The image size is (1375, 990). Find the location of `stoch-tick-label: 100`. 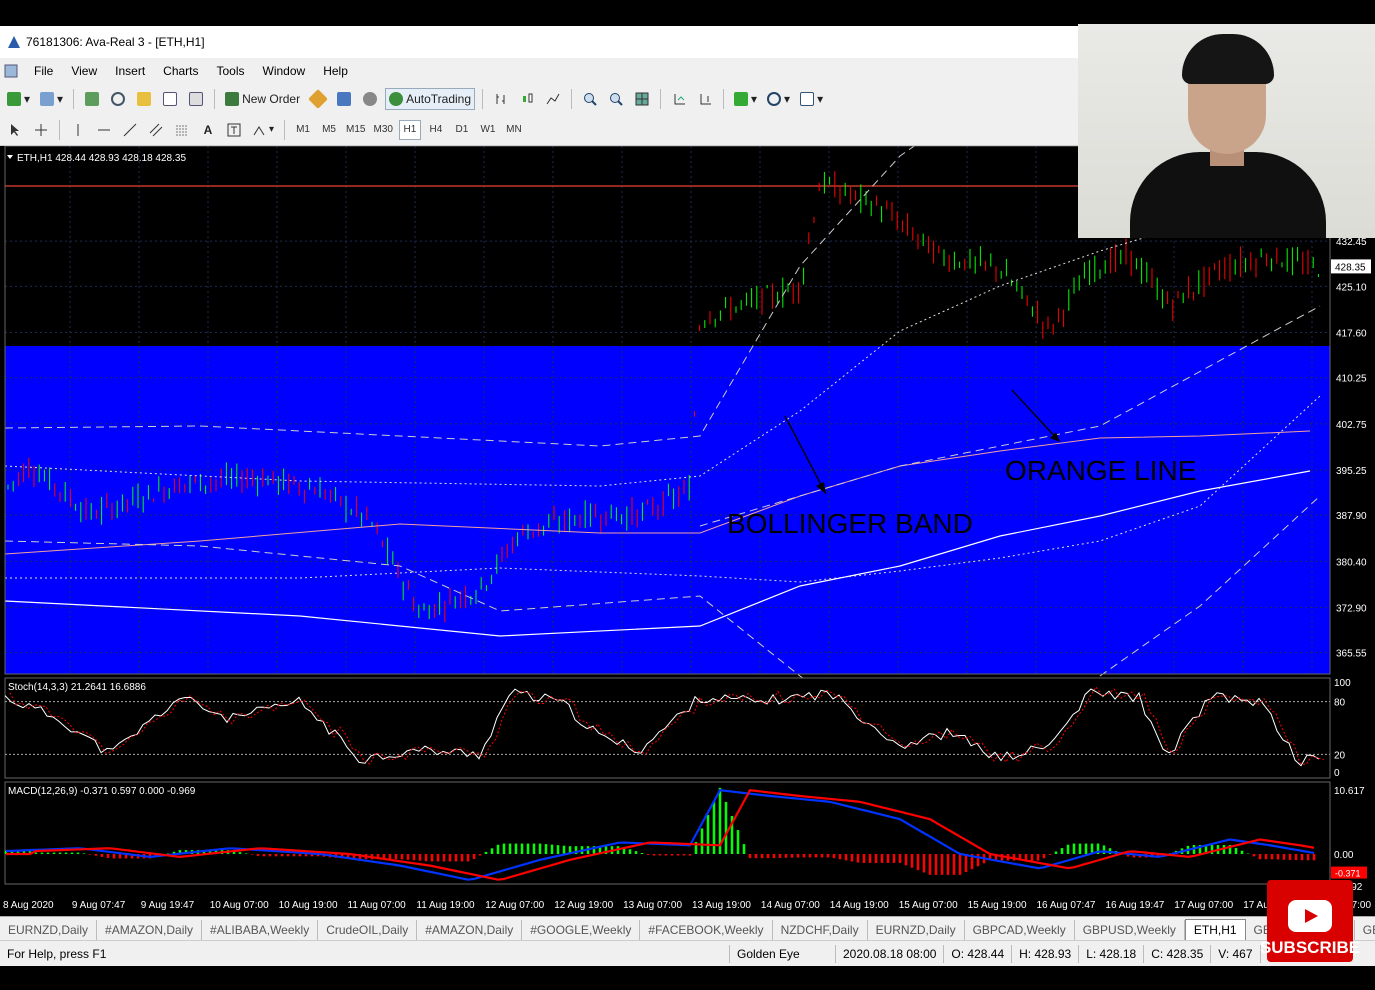

stoch-tick-label: 100 is located at coordinates (1342, 683).